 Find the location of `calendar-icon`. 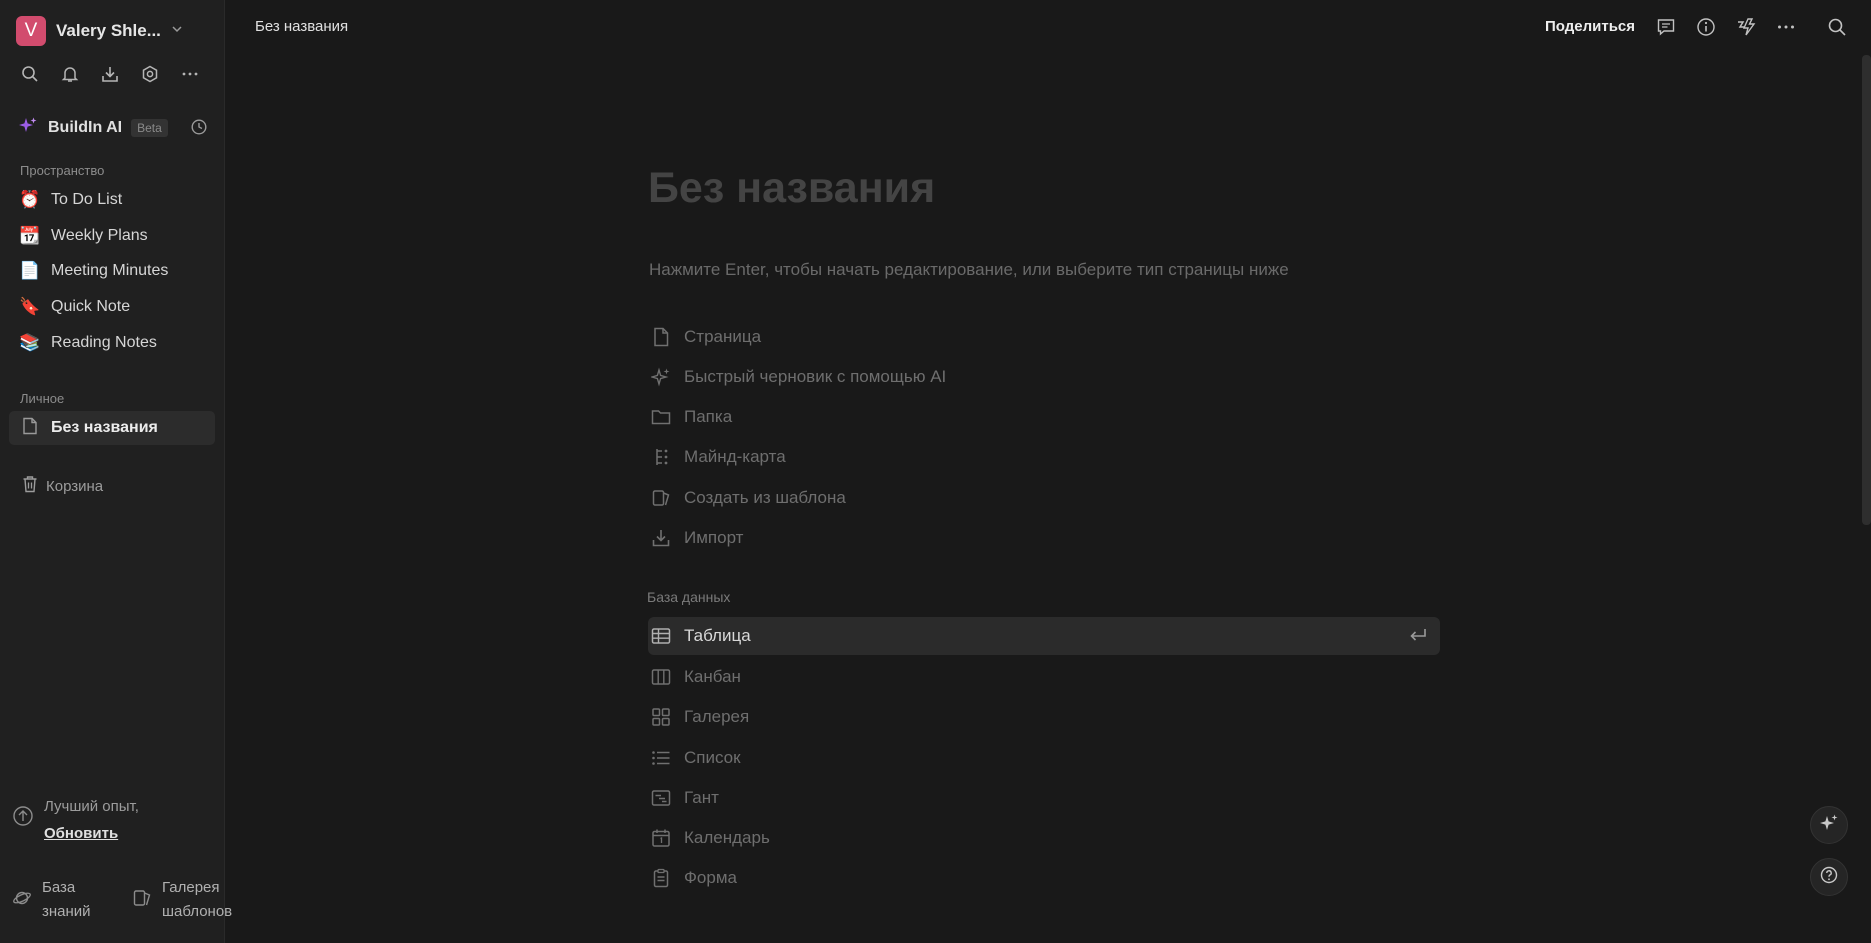

calendar-icon is located at coordinates (661, 838).